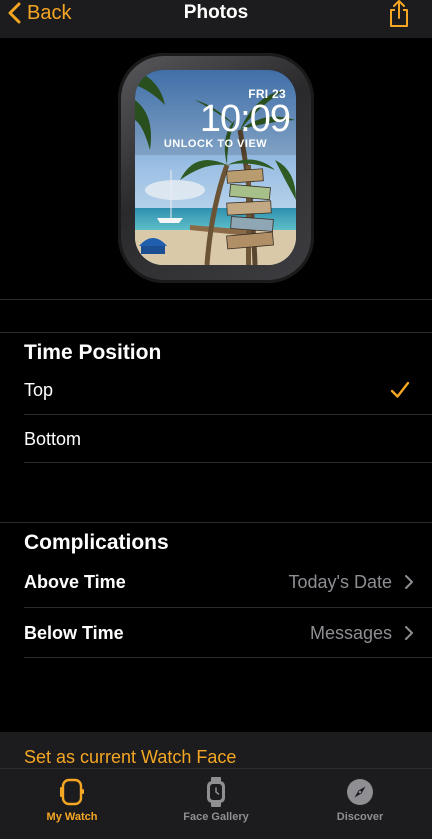  I want to click on watch-unlock-text: UNLOCK TO VIEW, so click(215, 144).